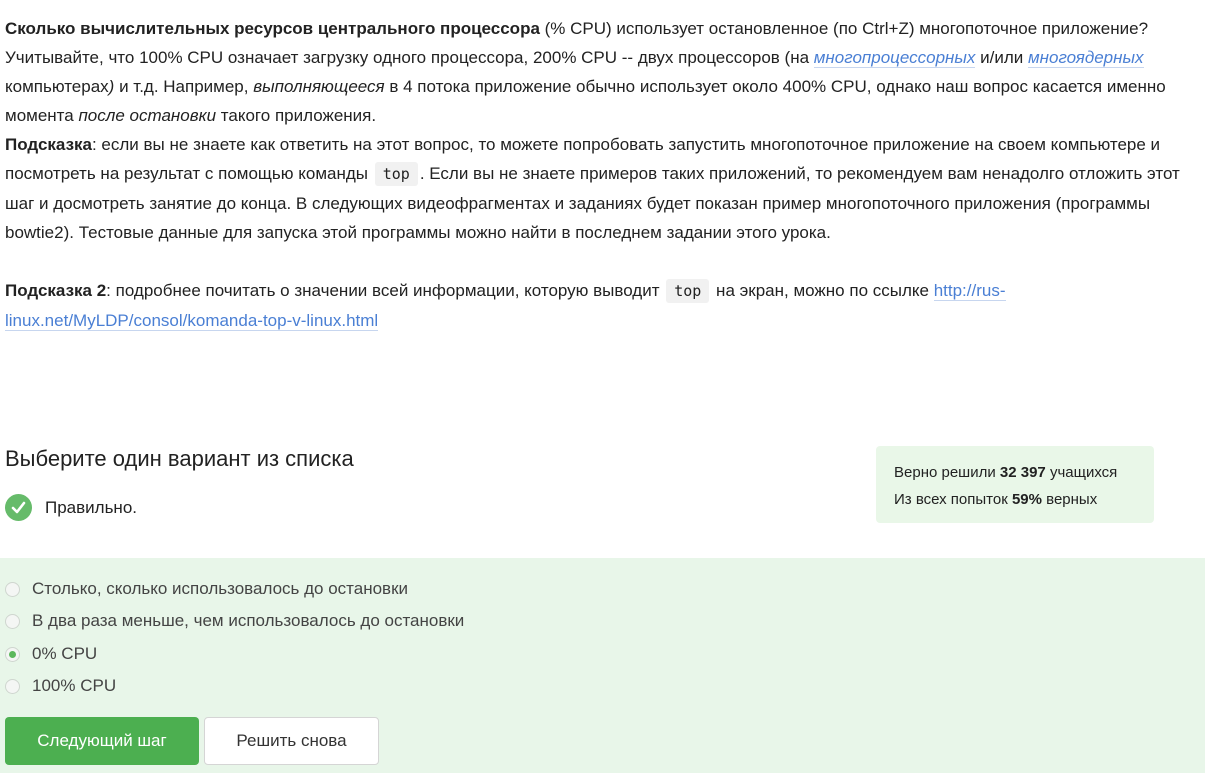 The height and width of the screenshot is (773, 1205). I want to click on result-status: Правильно., so click(71, 507).